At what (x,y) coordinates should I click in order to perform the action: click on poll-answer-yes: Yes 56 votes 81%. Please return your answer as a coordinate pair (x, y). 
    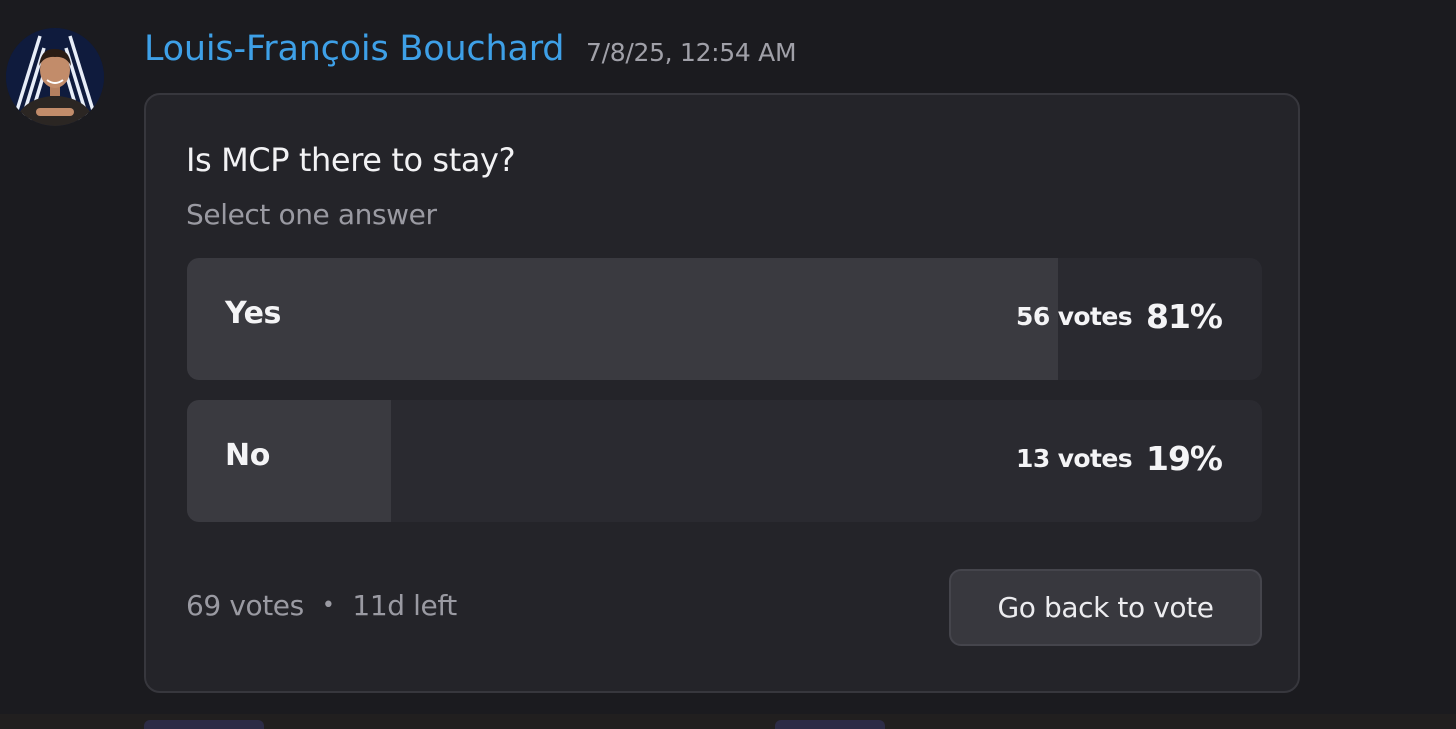
    Looking at the image, I should click on (724, 319).